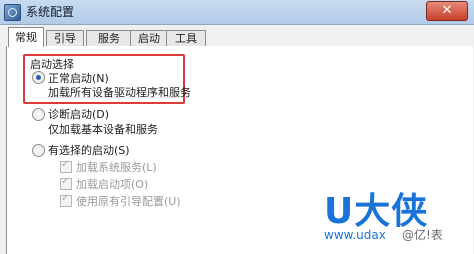 Image resolution: width=474 pixels, height=254 pixels. I want to click on diagnostic-startup-label: 诊断启动(D), so click(78, 114).